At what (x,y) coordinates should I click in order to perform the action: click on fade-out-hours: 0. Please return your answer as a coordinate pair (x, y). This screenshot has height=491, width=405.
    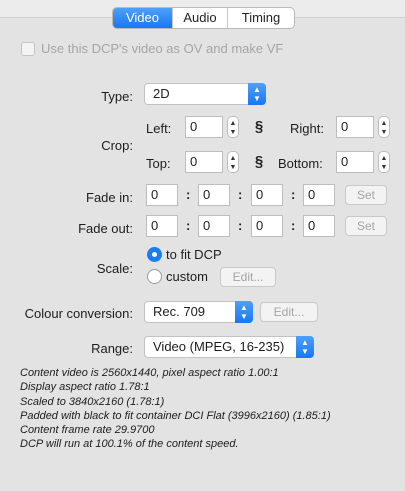
    Looking at the image, I should click on (162, 226).